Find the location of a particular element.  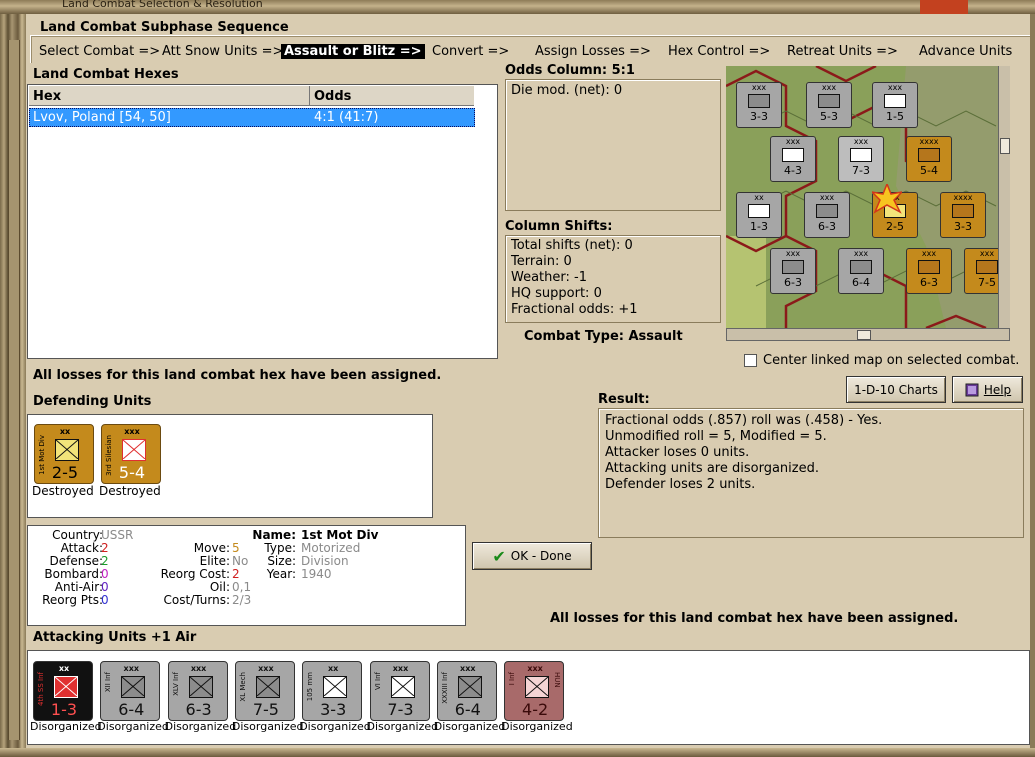

attacking-unit-counter: xx 4th SS Inf 1-3 is located at coordinates (63, 691).